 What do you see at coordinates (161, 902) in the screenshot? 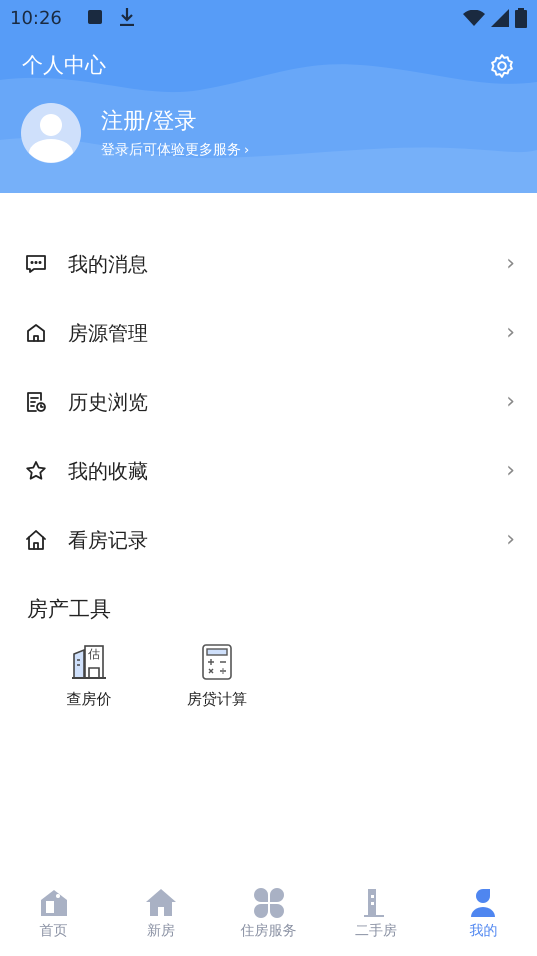
I see `house-icon` at bounding box center [161, 902].